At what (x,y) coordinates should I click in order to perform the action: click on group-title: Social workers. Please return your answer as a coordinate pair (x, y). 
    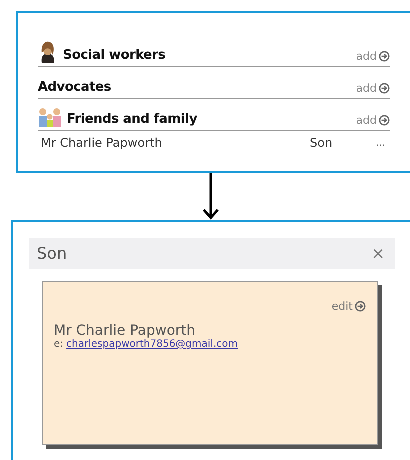
    Looking at the image, I should click on (115, 55).